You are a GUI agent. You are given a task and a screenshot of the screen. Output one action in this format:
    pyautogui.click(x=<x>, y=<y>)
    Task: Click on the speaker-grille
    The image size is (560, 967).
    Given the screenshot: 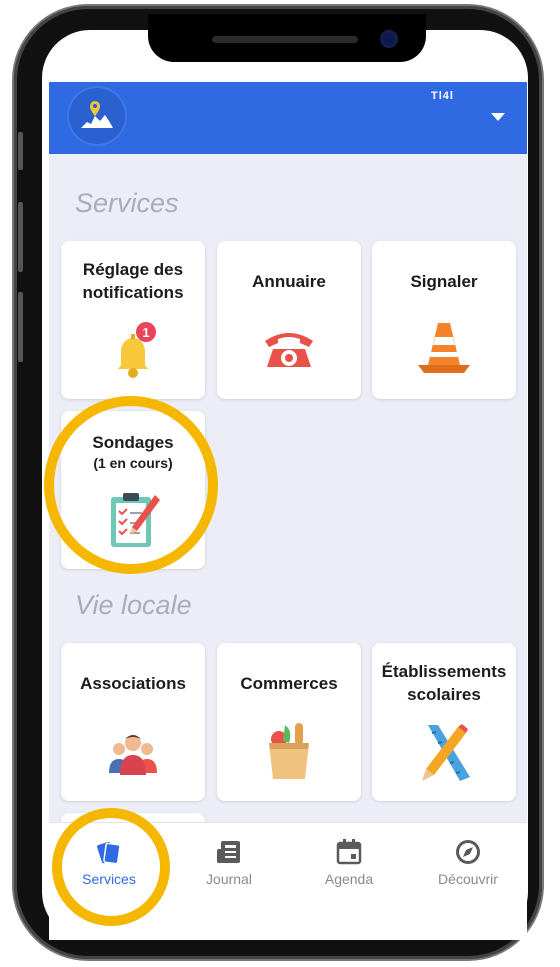 What is the action you would take?
    pyautogui.click(x=285, y=39)
    